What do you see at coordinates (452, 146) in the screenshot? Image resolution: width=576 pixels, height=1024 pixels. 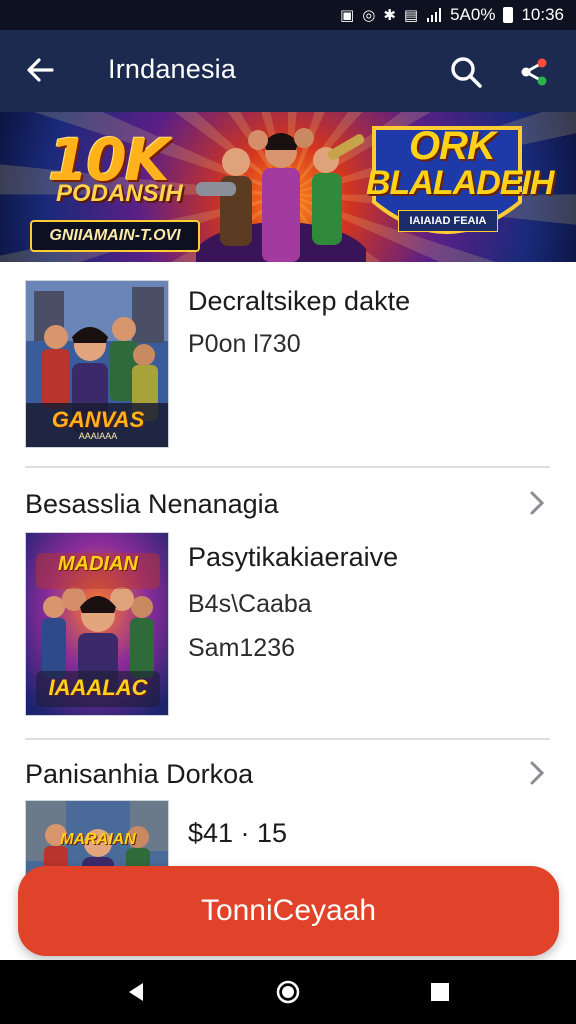 I see `banner-right-title: ORK` at bounding box center [452, 146].